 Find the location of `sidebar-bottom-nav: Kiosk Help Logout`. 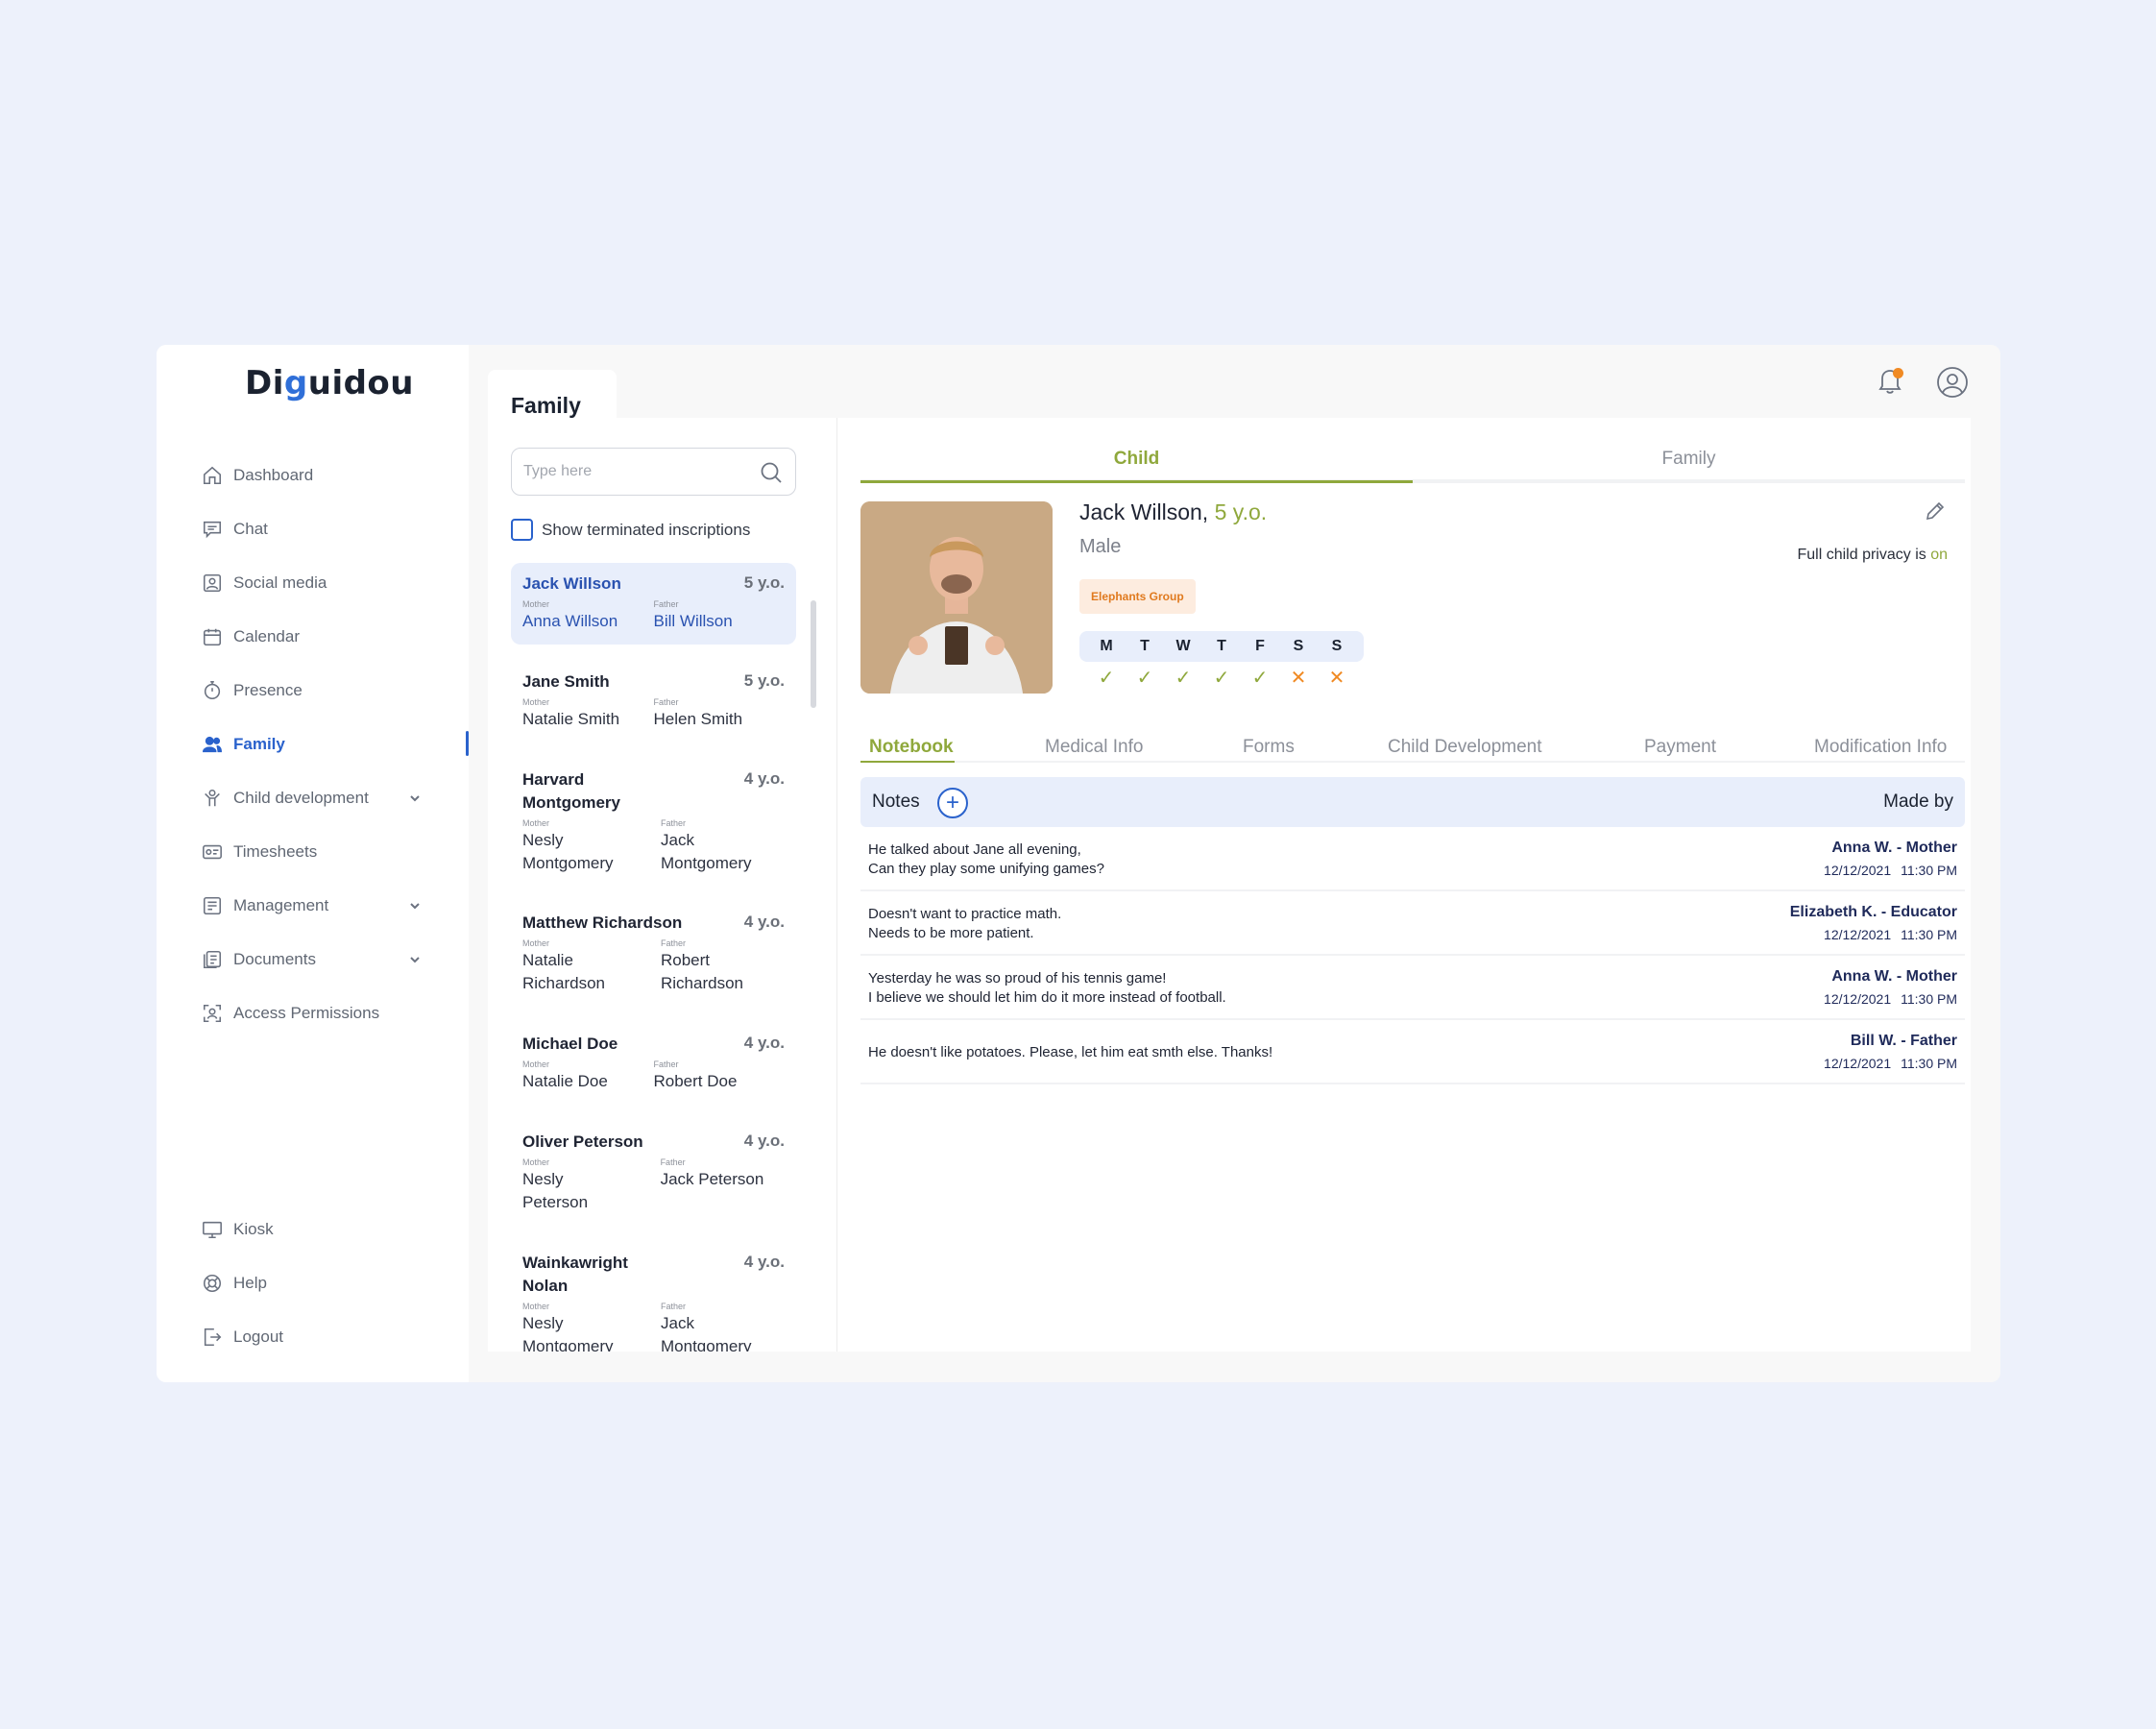

sidebar-bottom-nav: Kiosk Help Logout is located at coordinates (335, 1283).